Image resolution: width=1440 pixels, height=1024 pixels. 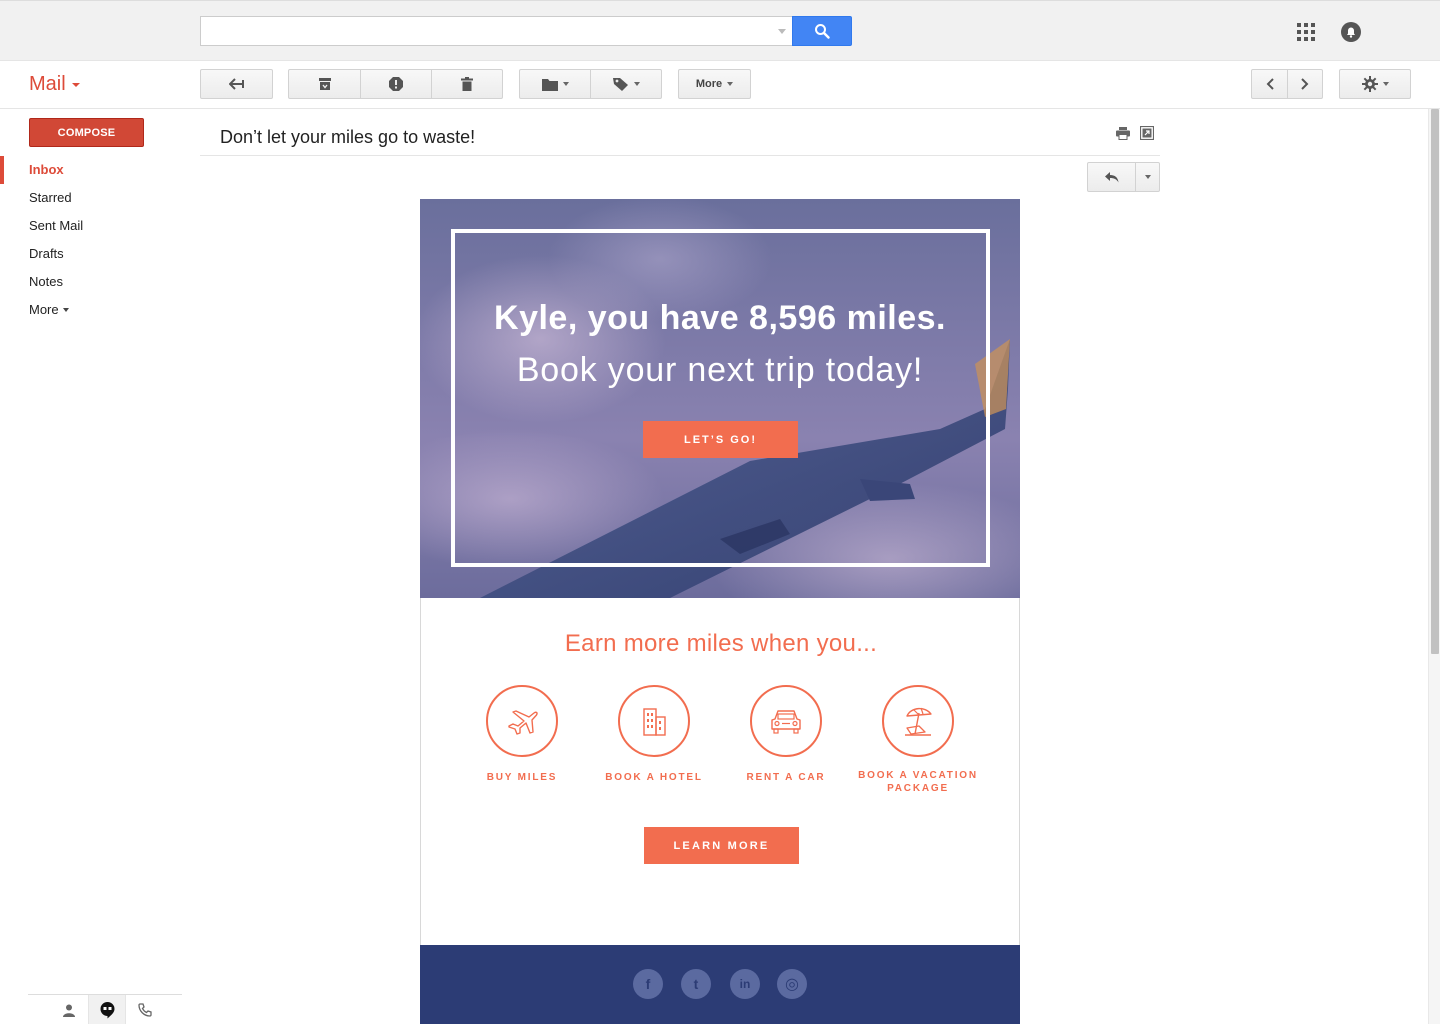 I want to click on archive-button, so click(x=324, y=84).